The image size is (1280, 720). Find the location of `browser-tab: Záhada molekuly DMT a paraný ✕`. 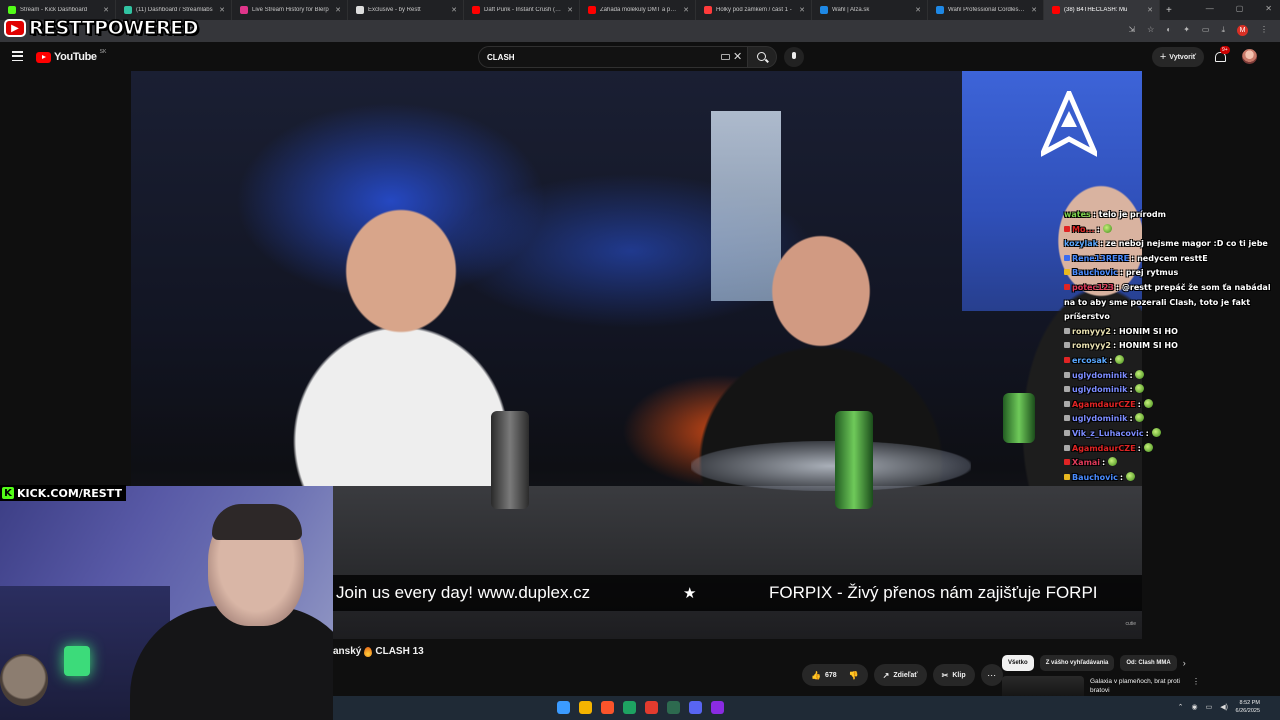

browser-tab: Záhada molekuly DMT a paraný ✕ is located at coordinates (638, 10).